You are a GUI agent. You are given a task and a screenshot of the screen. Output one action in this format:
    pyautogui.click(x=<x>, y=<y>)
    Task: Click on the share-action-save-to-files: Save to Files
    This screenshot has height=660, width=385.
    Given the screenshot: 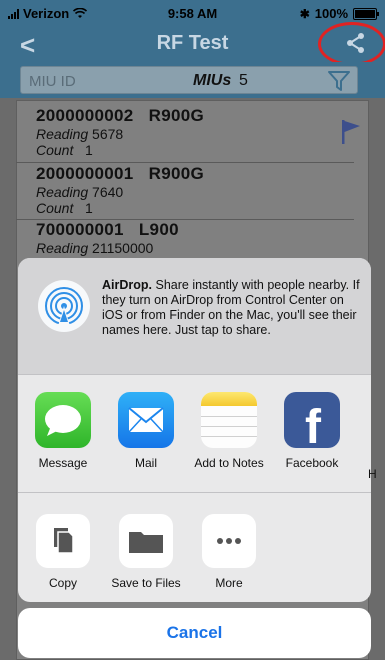 What is the action you would take?
    pyautogui.click(x=146, y=552)
    